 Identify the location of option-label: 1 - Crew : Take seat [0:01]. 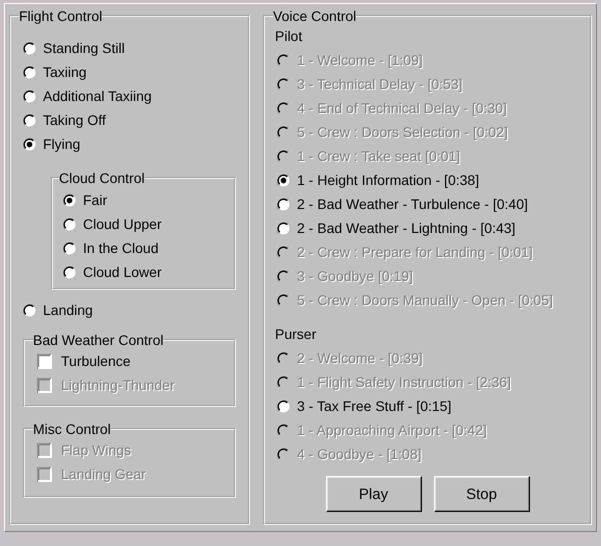
(378, 156).